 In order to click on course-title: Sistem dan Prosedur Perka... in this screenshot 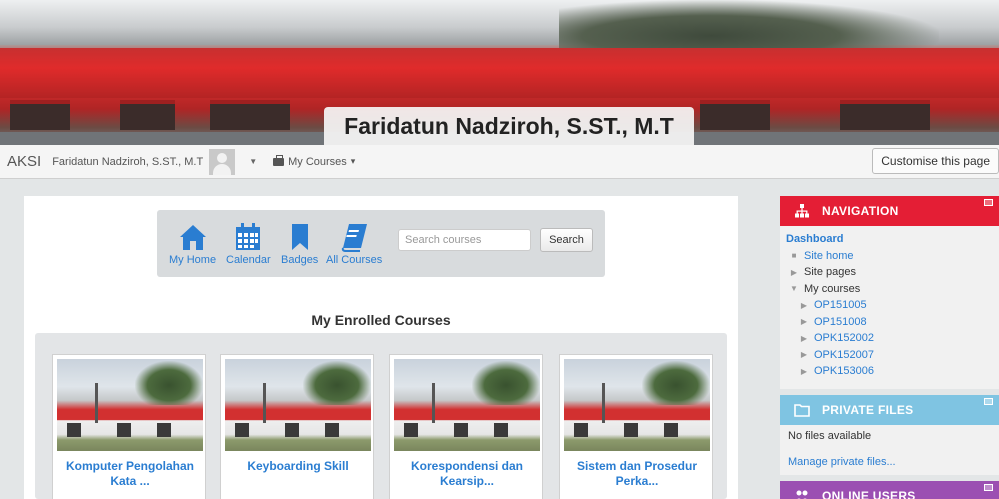, I will do `click(637, 474)`.